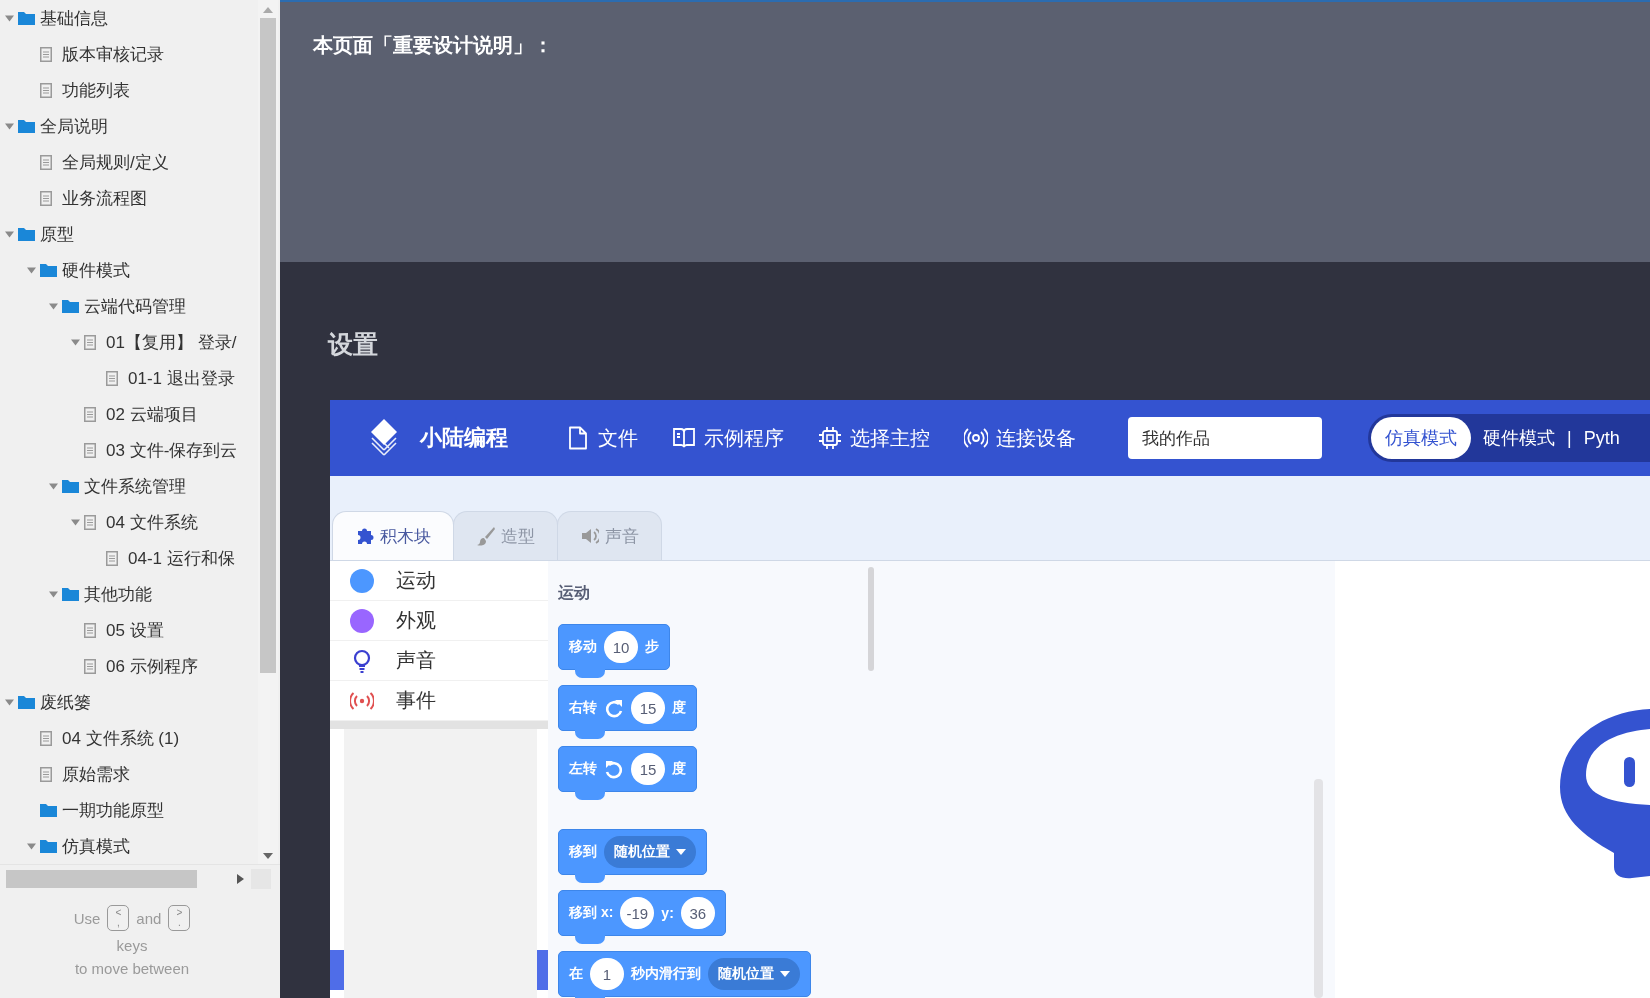 The height and width of the screenshot is (998, 1650). What do you see at coordinates (976, 438) in the screenshot?
I see `signal-icon` at bounding box center [976, 438].